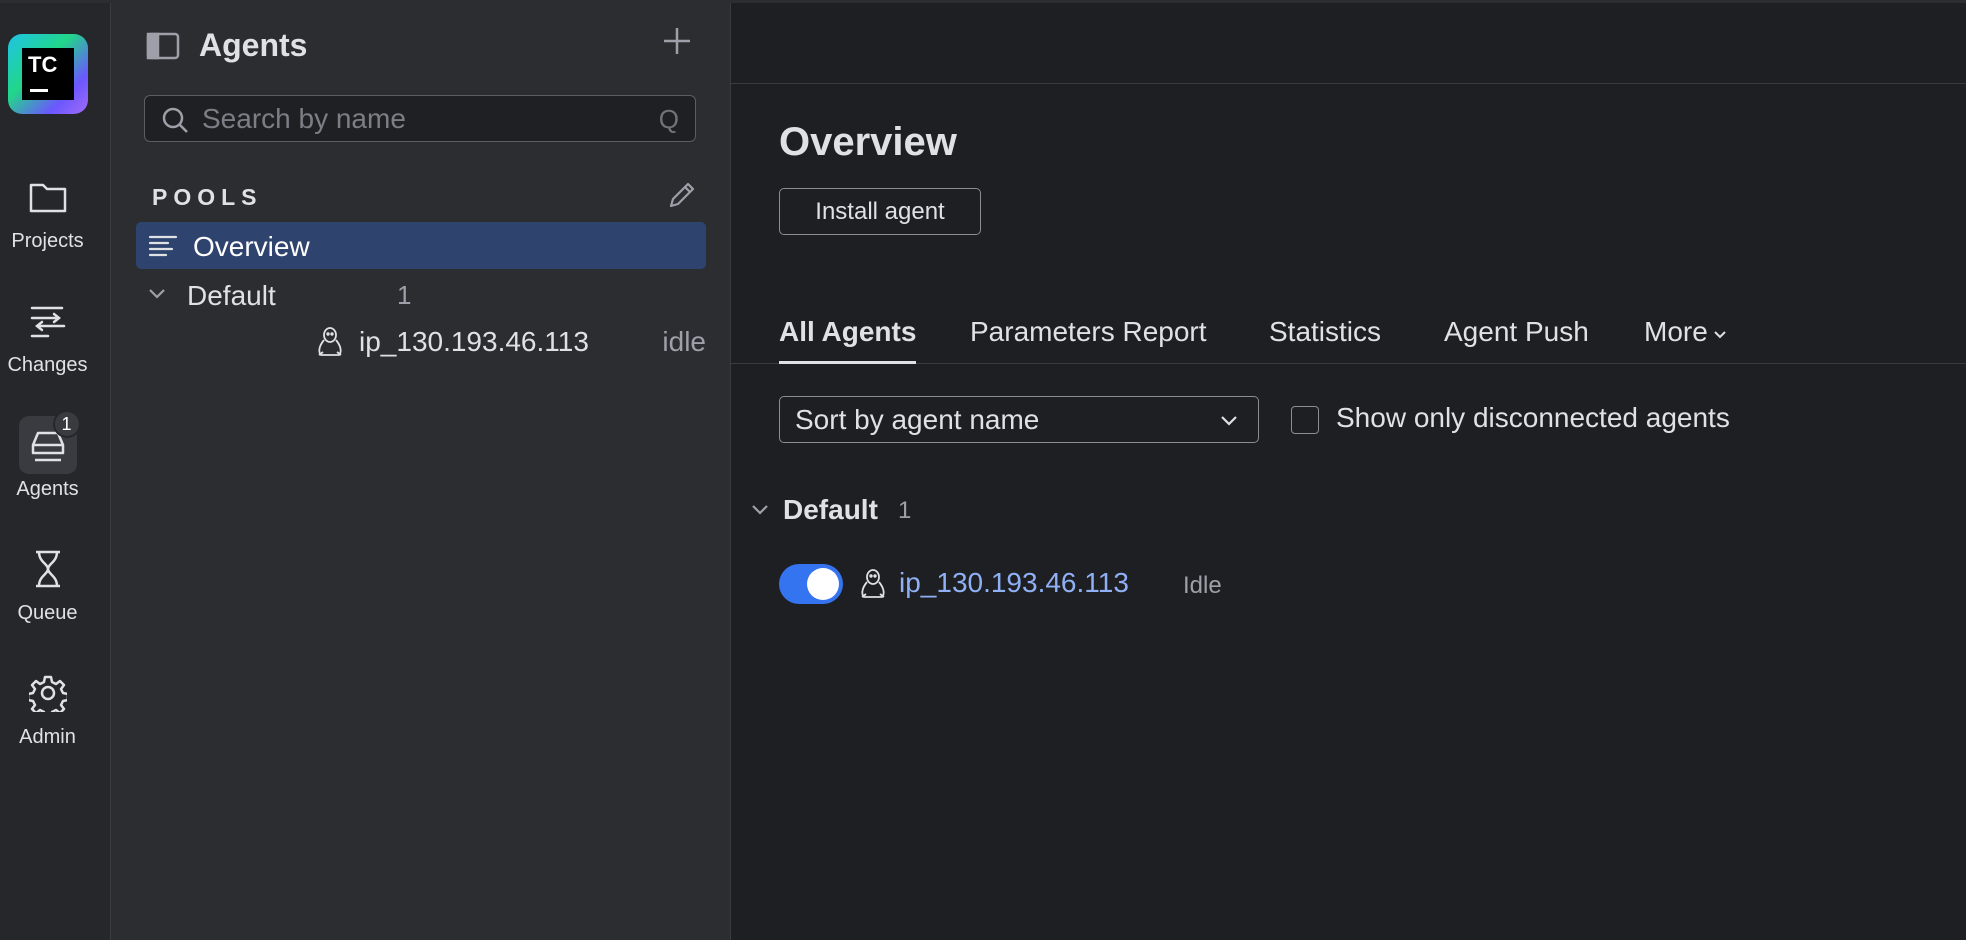  I want to click on tree-item-label: Overview, so click(251, 246).